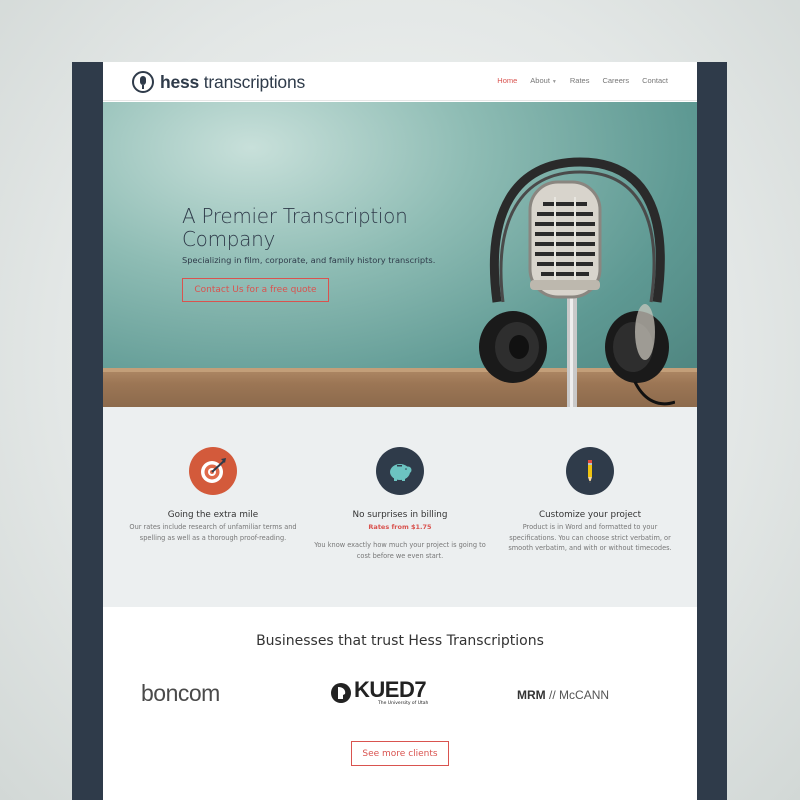  I want to click on piggy-bank-icon, so click(400, 471).